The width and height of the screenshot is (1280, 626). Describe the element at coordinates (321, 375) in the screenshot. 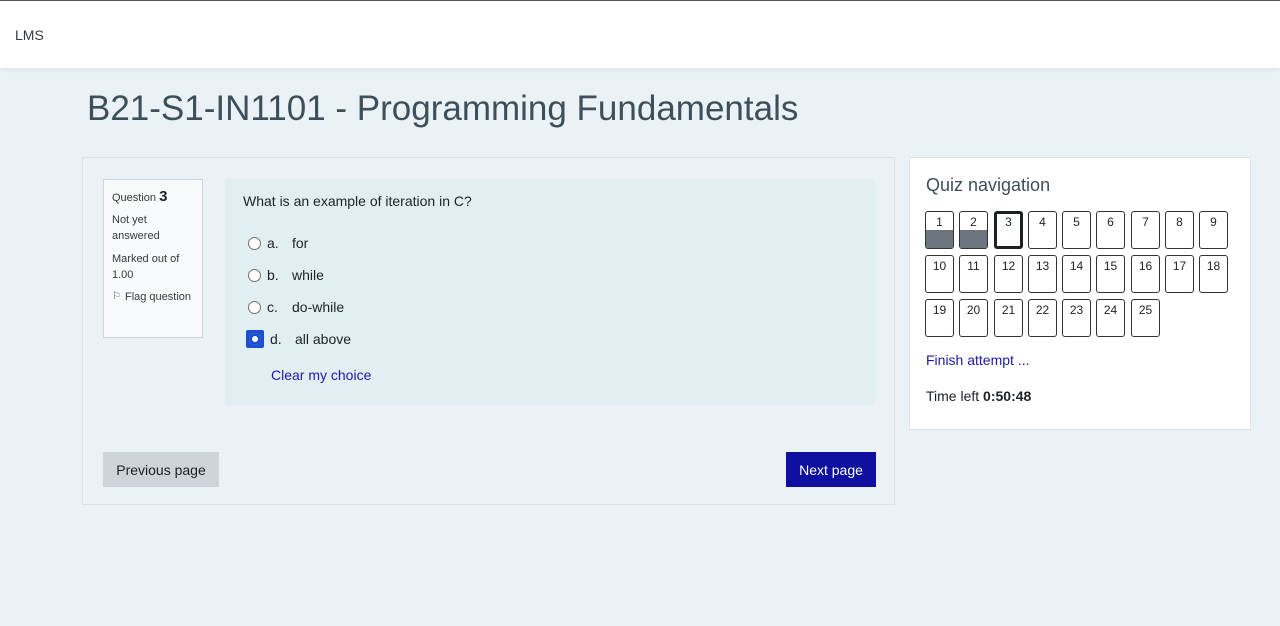

I see `clear-choice-link: Clear my choice` at that location.